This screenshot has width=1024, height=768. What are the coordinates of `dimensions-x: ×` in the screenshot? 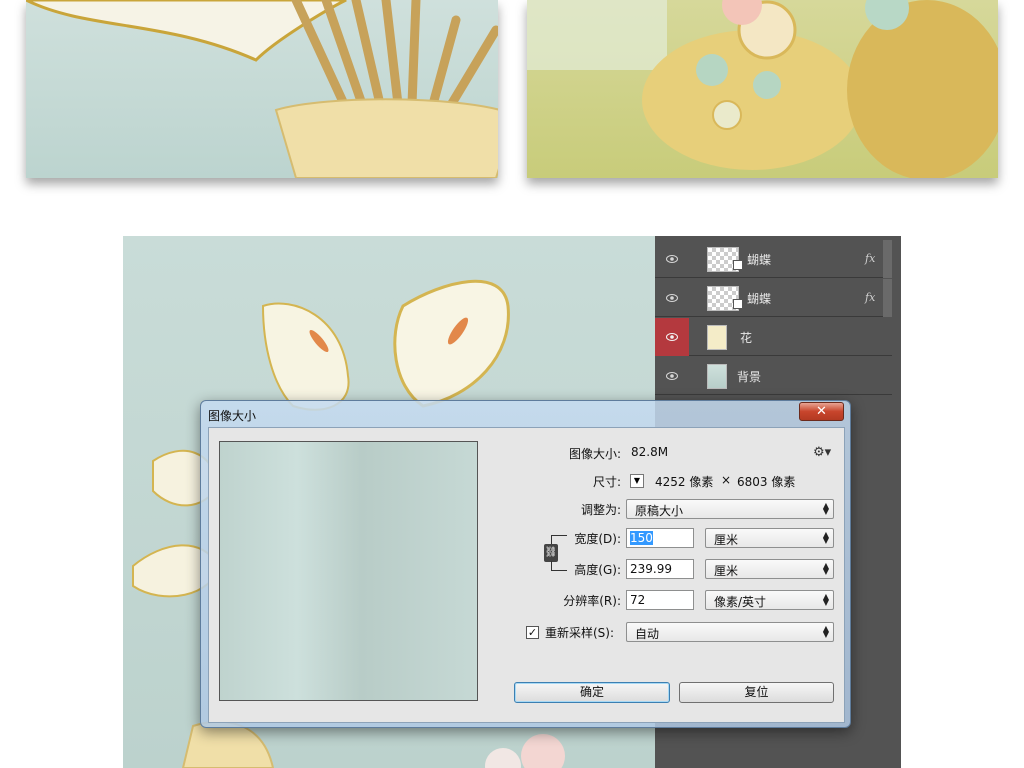 It's located at (726, 480).